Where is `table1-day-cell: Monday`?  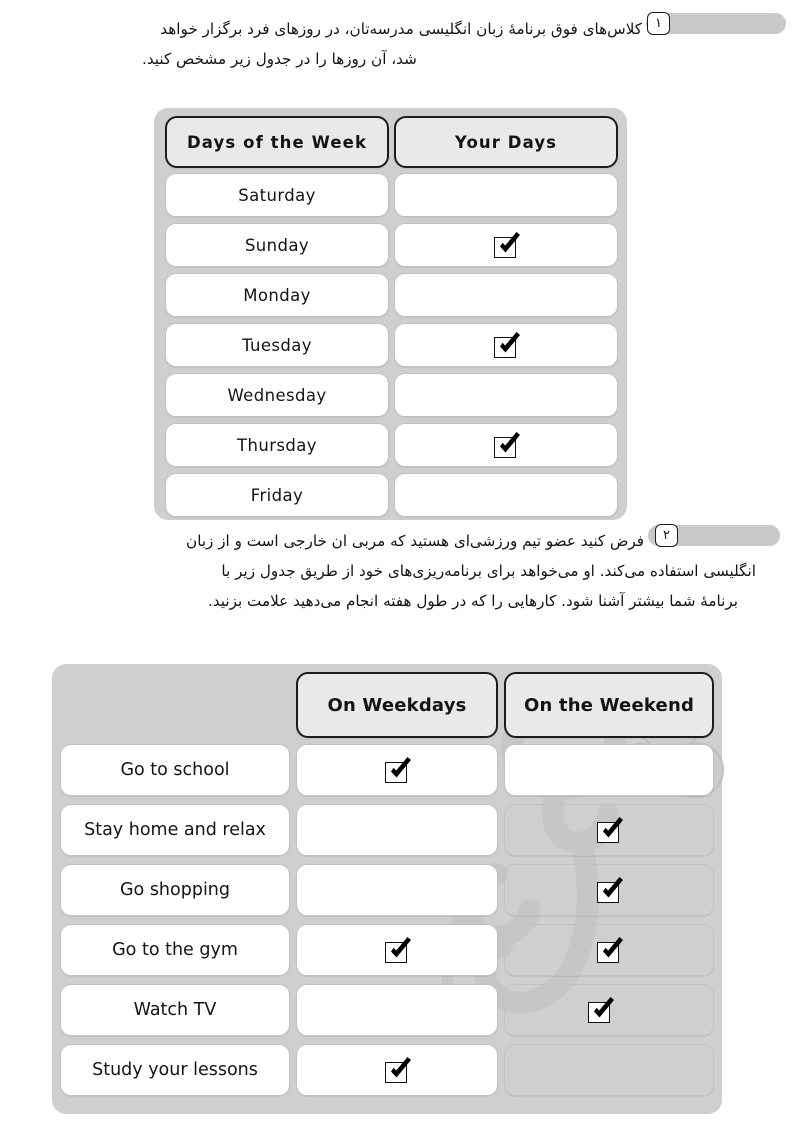 table1-day-cell: Monday is located at coordinates (277, 295).